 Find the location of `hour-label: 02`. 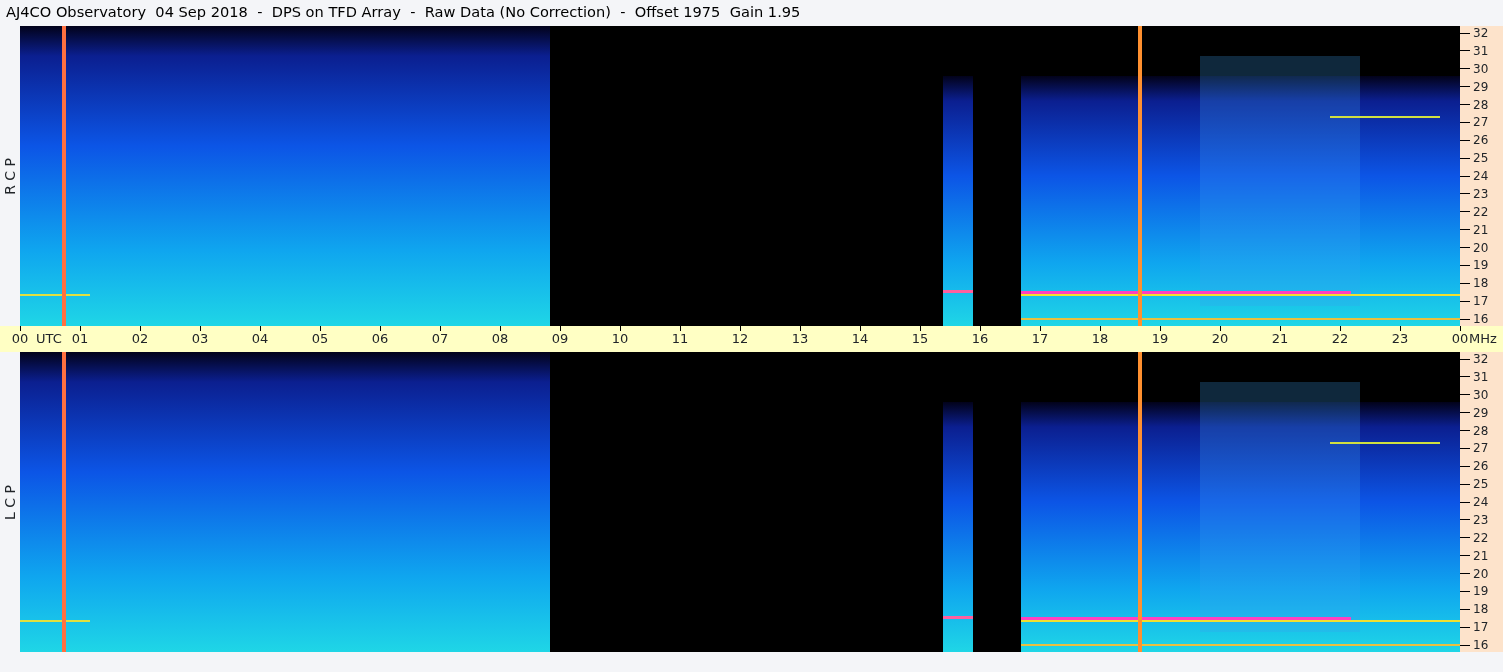

hour-label: 02 is located at coordinates (140, 339).